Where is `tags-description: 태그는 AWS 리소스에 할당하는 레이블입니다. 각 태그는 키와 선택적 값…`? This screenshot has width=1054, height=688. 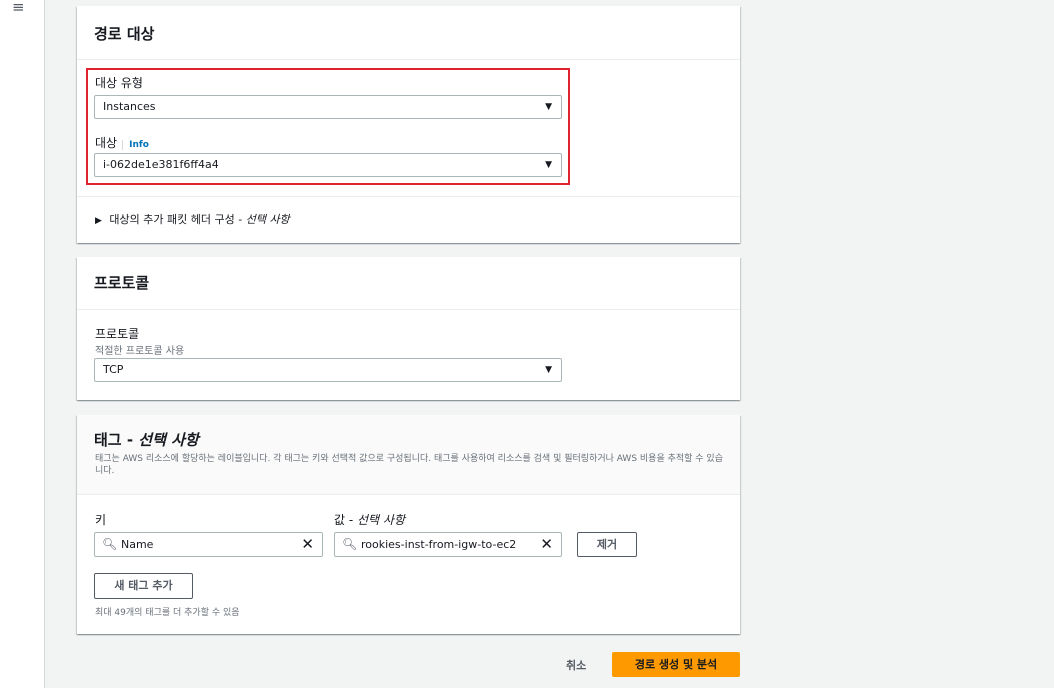
tags-description: 태그는 AWS 리소스에 할당하는 레이블입니다. 각 태그는 키와 선택적 값… is located at coordinates (409, 465).